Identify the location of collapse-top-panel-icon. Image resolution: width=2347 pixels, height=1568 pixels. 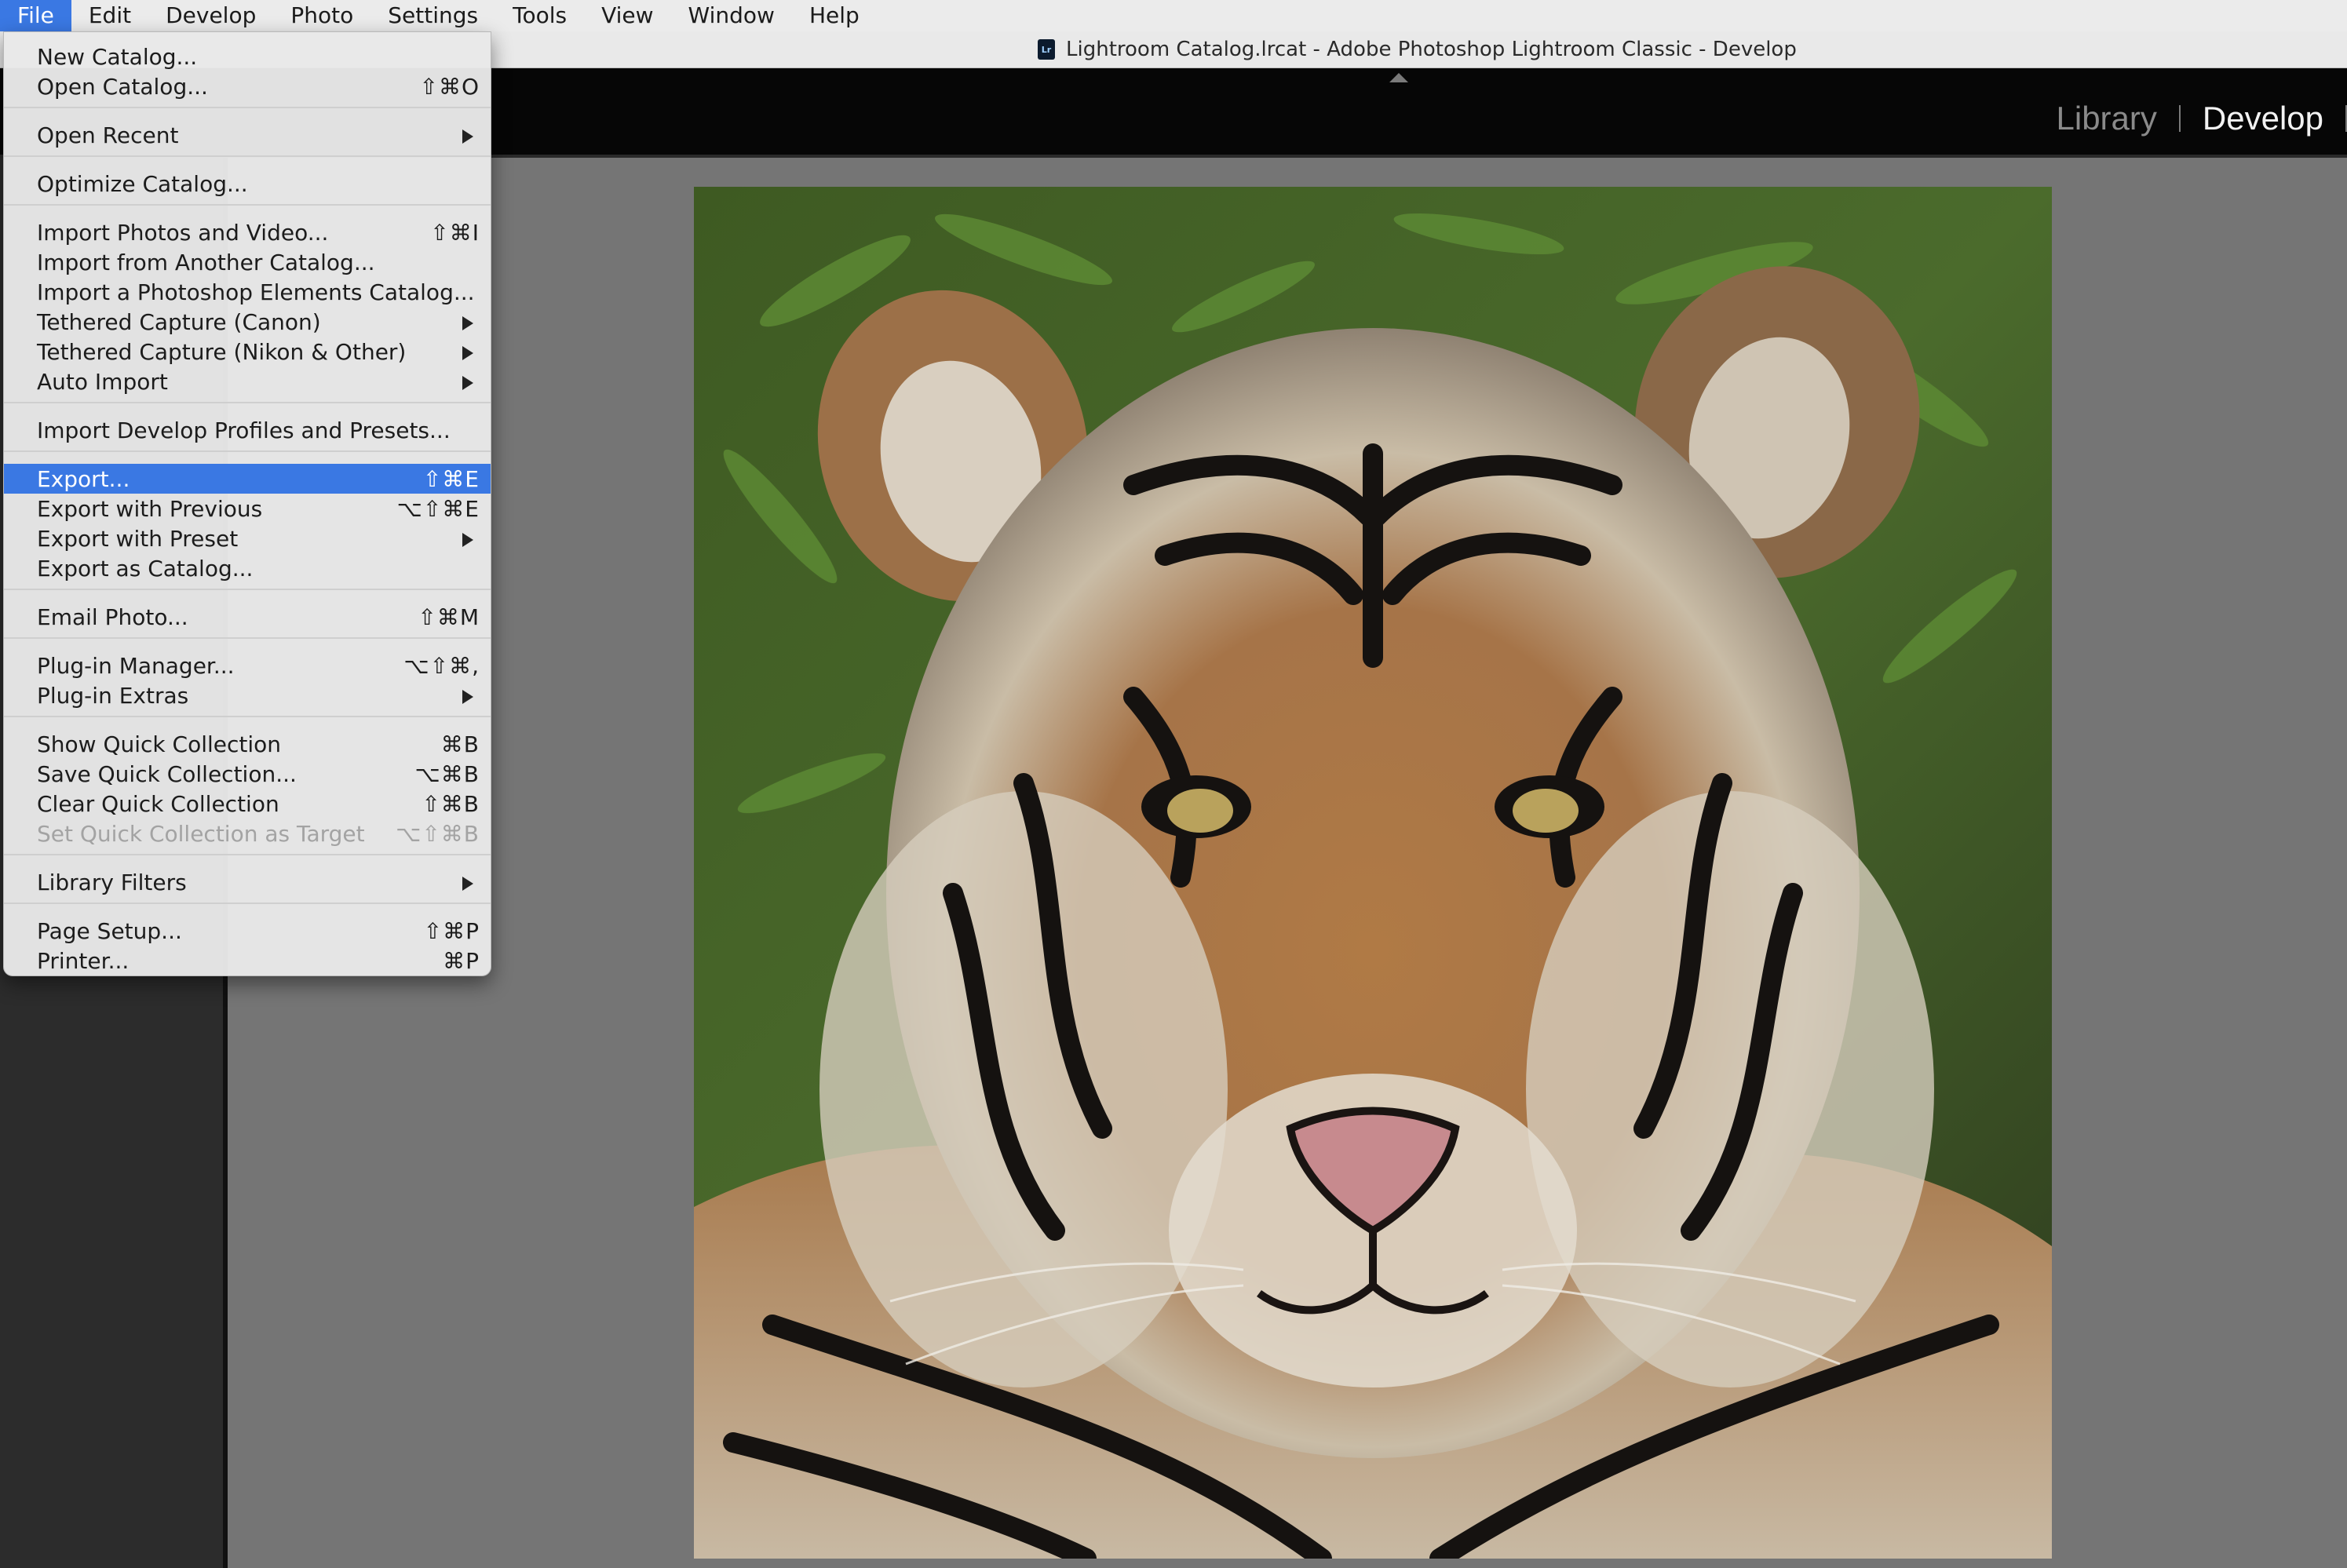
(1398, 77).